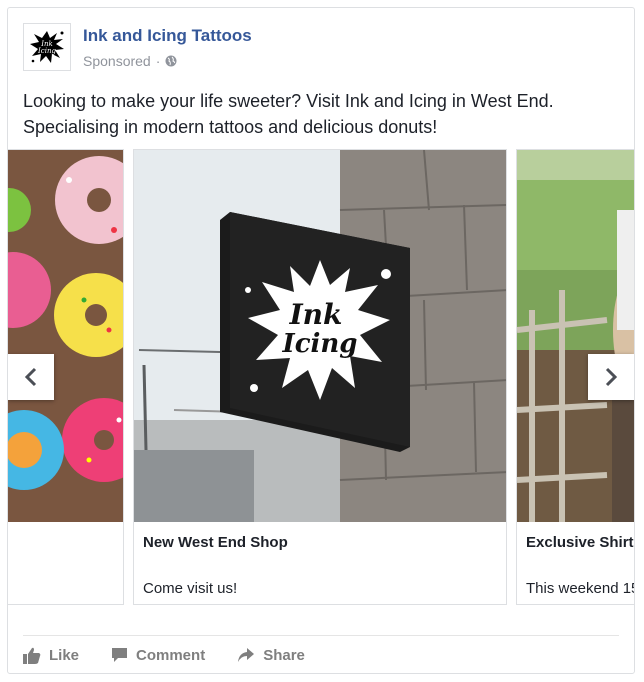  Describe the element at coordinates (171, 61) in the screenshot. I see `globe-icon` at that location.